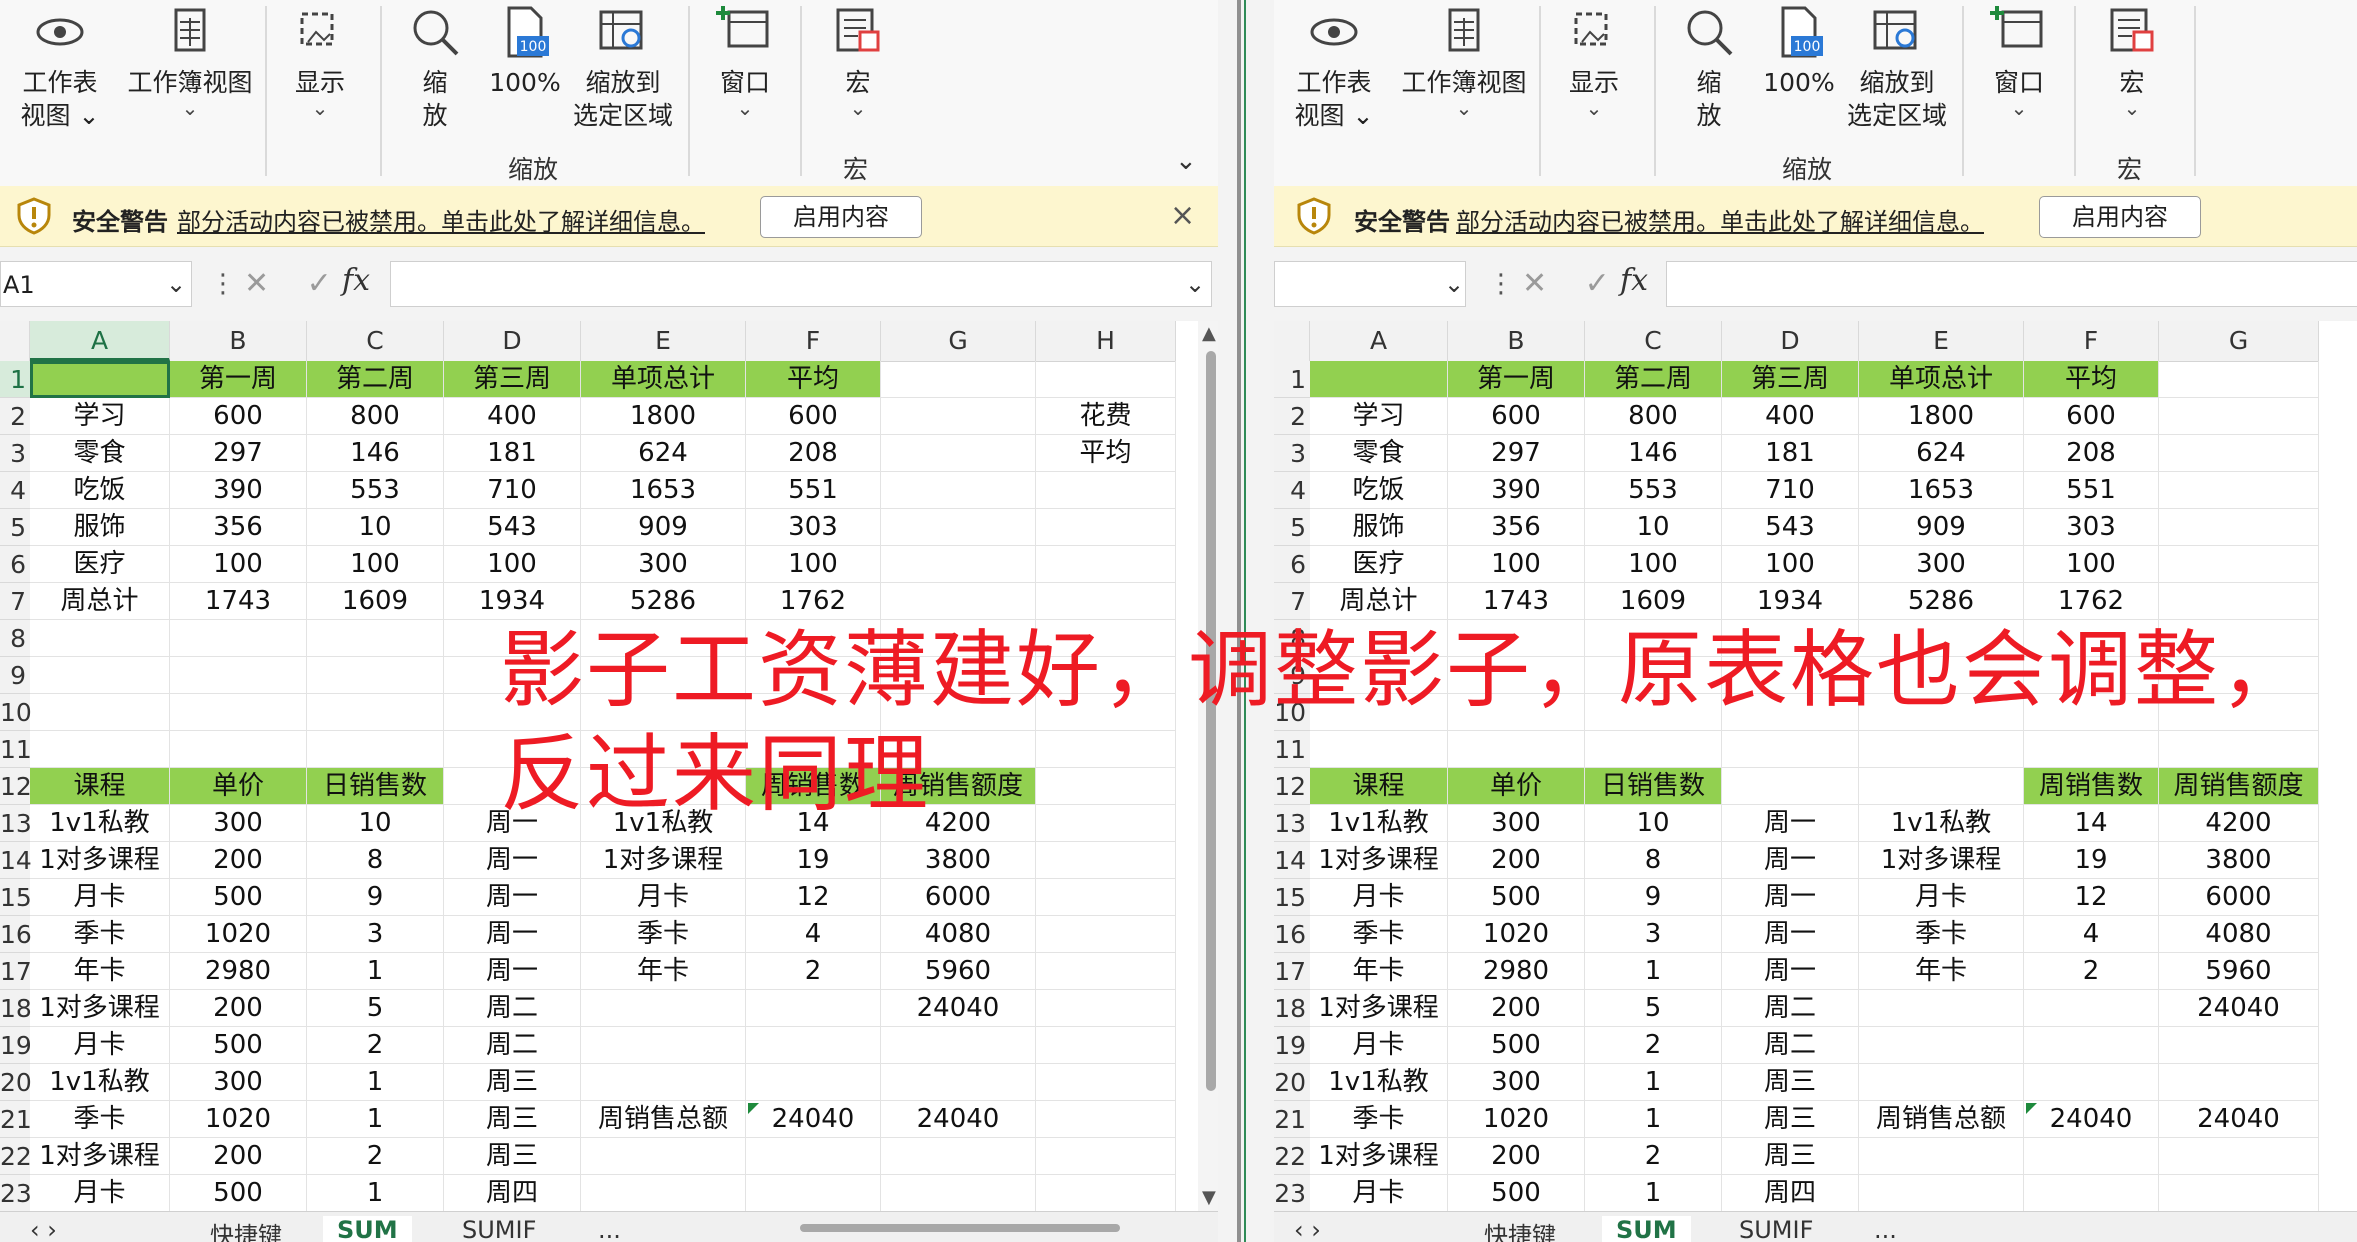 Image resolution: width=2357 pixels, height=1242 pixels. What do you see at coordinates (958, 934) in the screenshot?
I see `grid-cell: 4080` at bounding box center [958, 934].